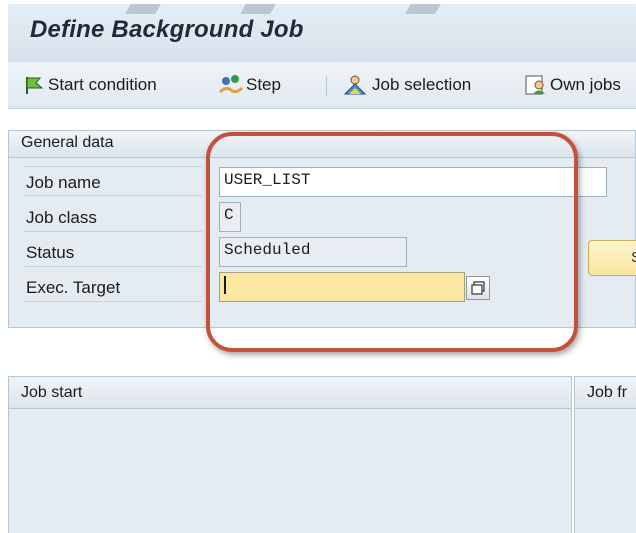  I want to click on exec-target-value-help-button, so click(478, 288).